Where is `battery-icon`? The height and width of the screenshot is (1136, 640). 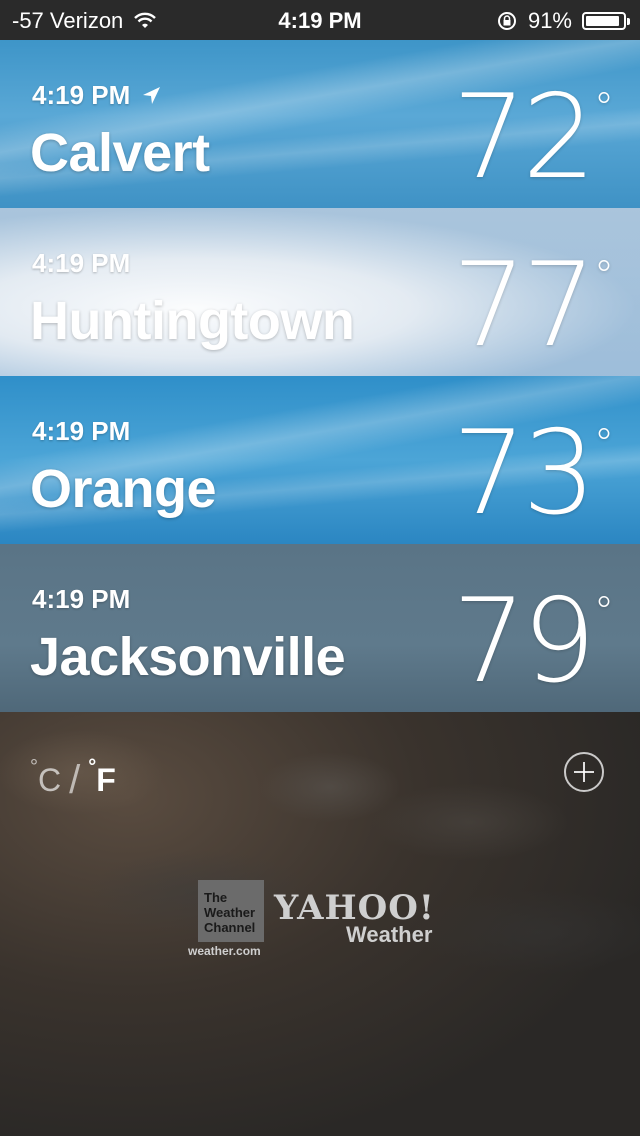 battery-icon is located at coordinates (606, 21).